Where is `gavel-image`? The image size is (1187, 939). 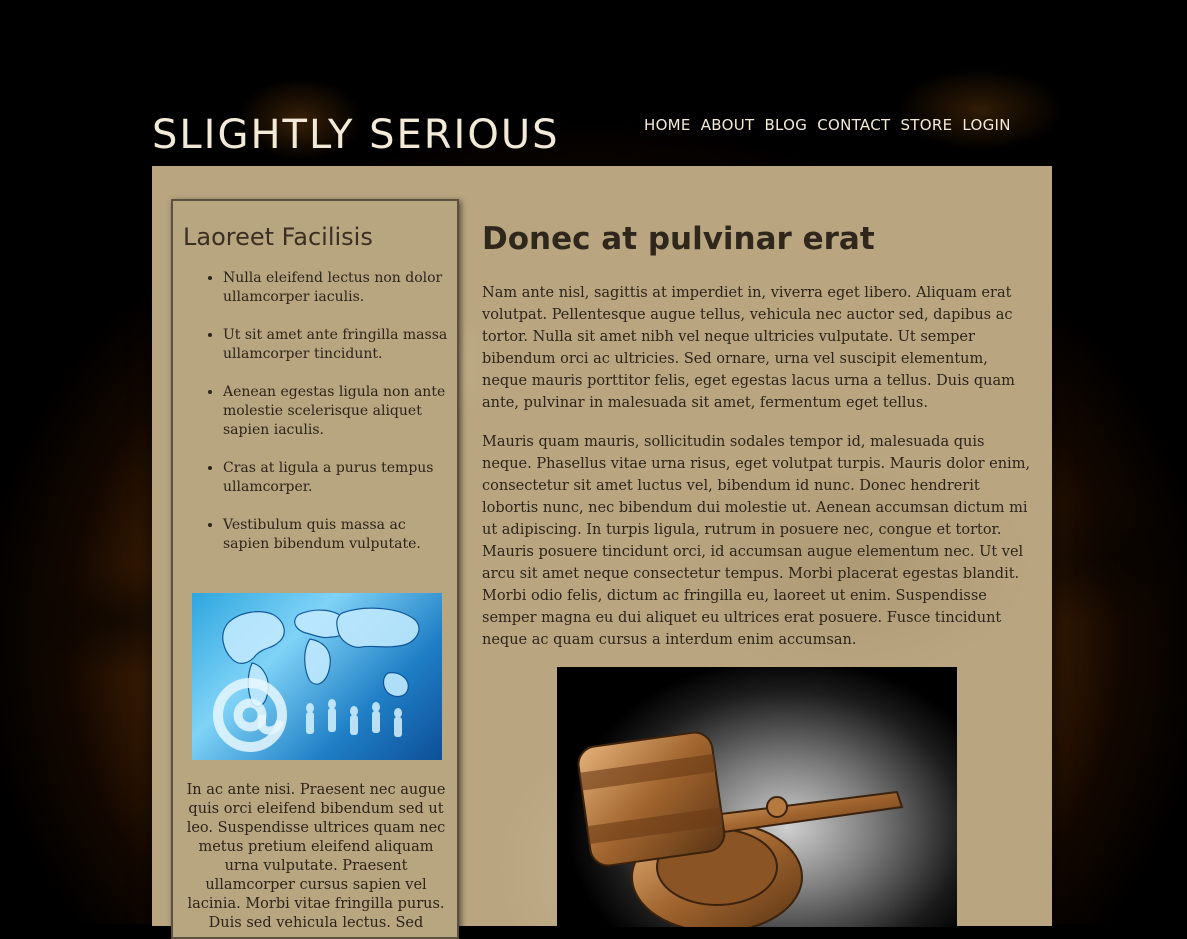
gavel-image is located at coordinates (757, 797).